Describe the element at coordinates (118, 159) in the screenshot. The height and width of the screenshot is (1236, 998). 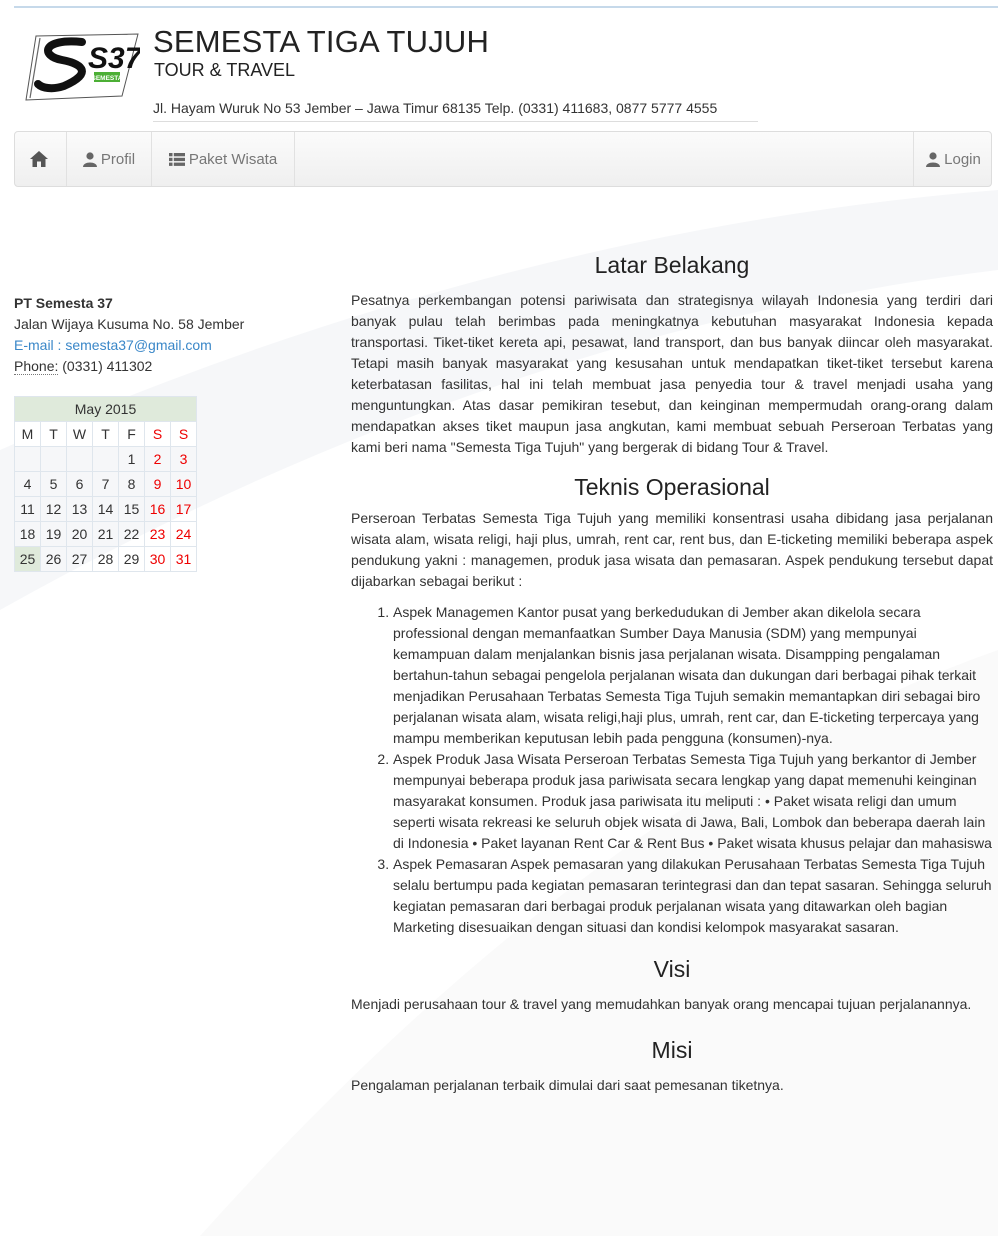
I see `nav-profil-label: Profil` at that location.